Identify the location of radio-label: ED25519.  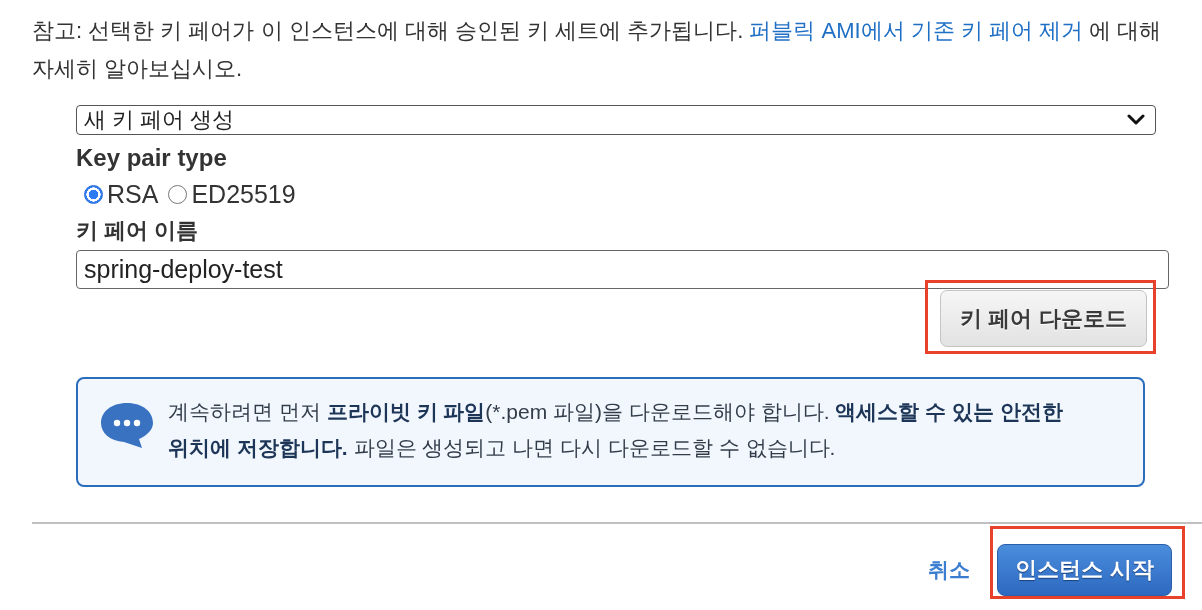
(243, 194).